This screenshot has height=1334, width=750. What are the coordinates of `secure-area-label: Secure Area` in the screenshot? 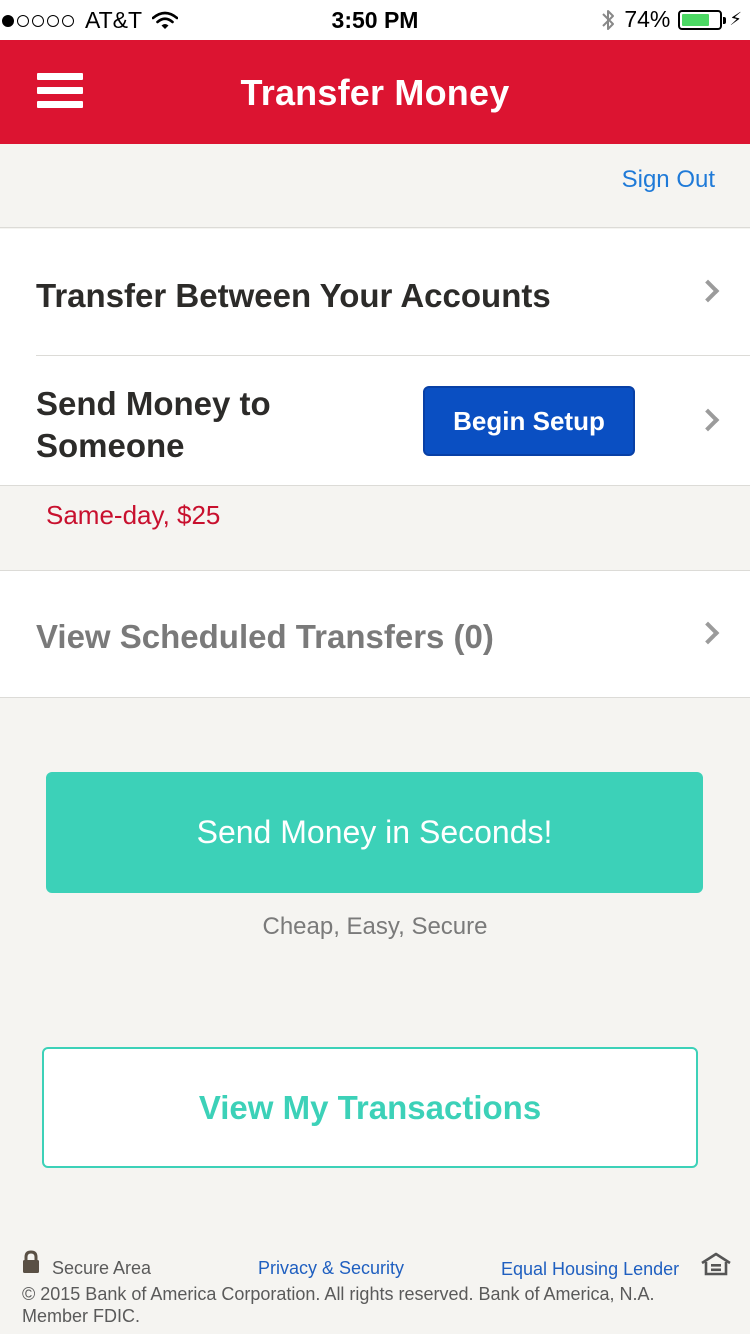 It's located at (102, 1268).